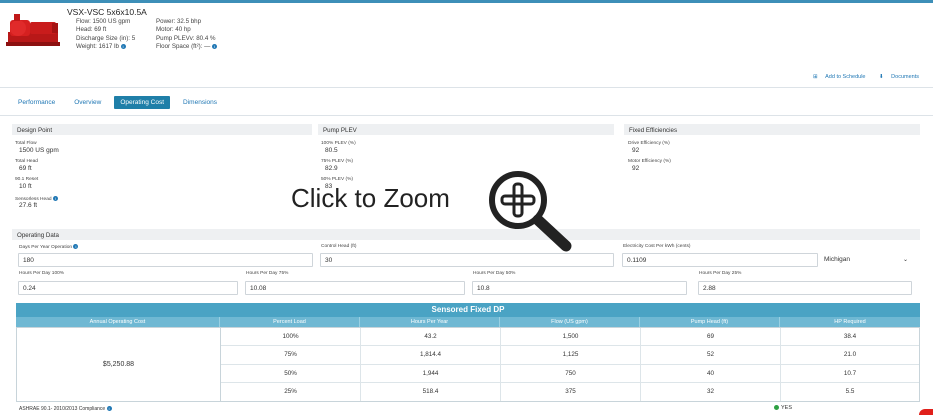 This screenshot has height=415, width=933. Describe the element at coordinates (881, 77) in the screenshot. I see `download-icon: ⬇` at that location.